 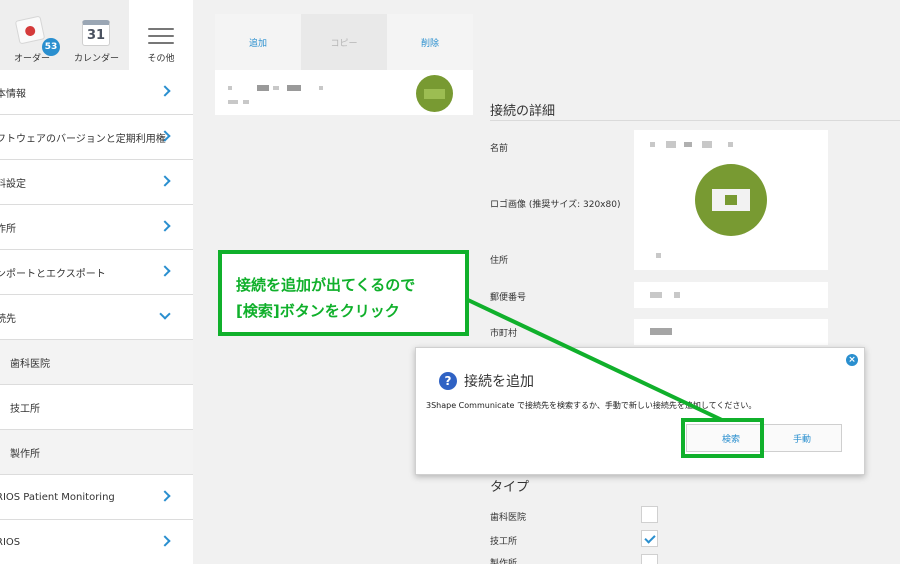 I want to click on tab-orders: 53 オーダー, so click(x=32, y=35).